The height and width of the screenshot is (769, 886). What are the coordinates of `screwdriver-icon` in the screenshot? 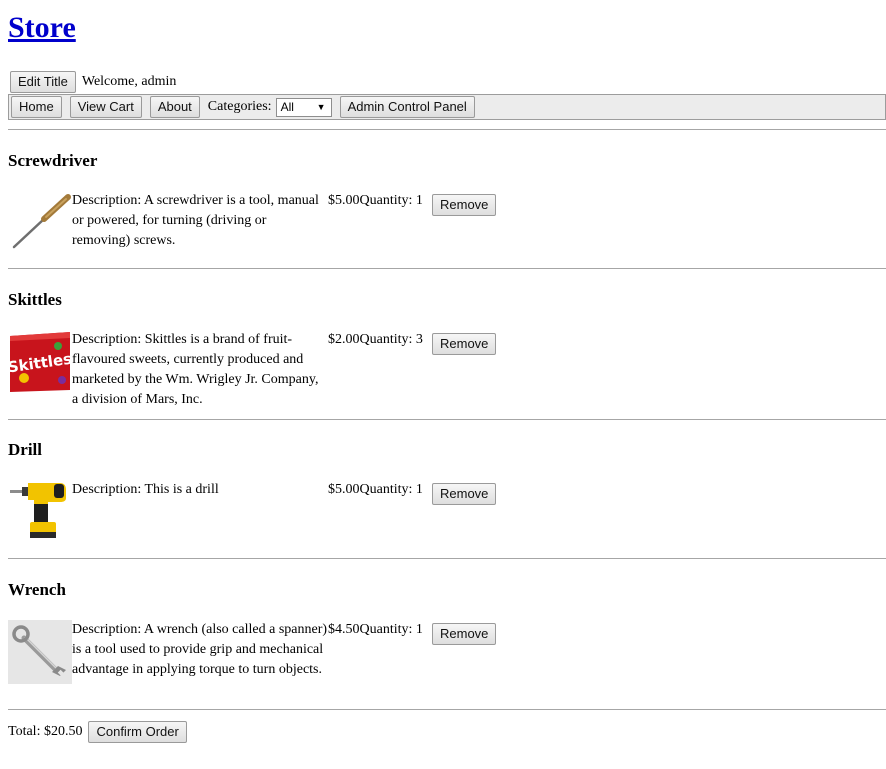 It's located at (40, 221).